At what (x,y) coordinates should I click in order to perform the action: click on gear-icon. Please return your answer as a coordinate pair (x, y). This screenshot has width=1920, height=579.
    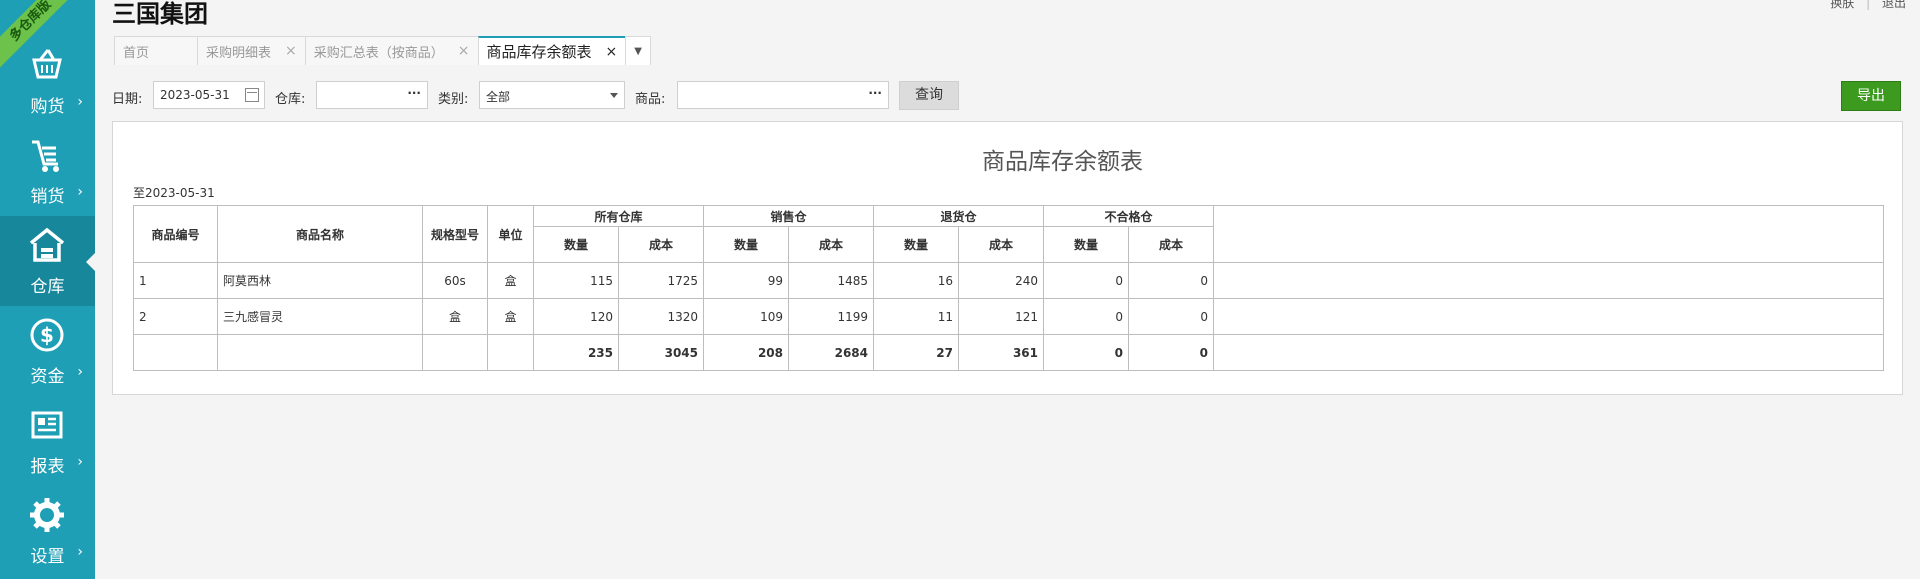
    Looking at the image, I should click on (47, 515).